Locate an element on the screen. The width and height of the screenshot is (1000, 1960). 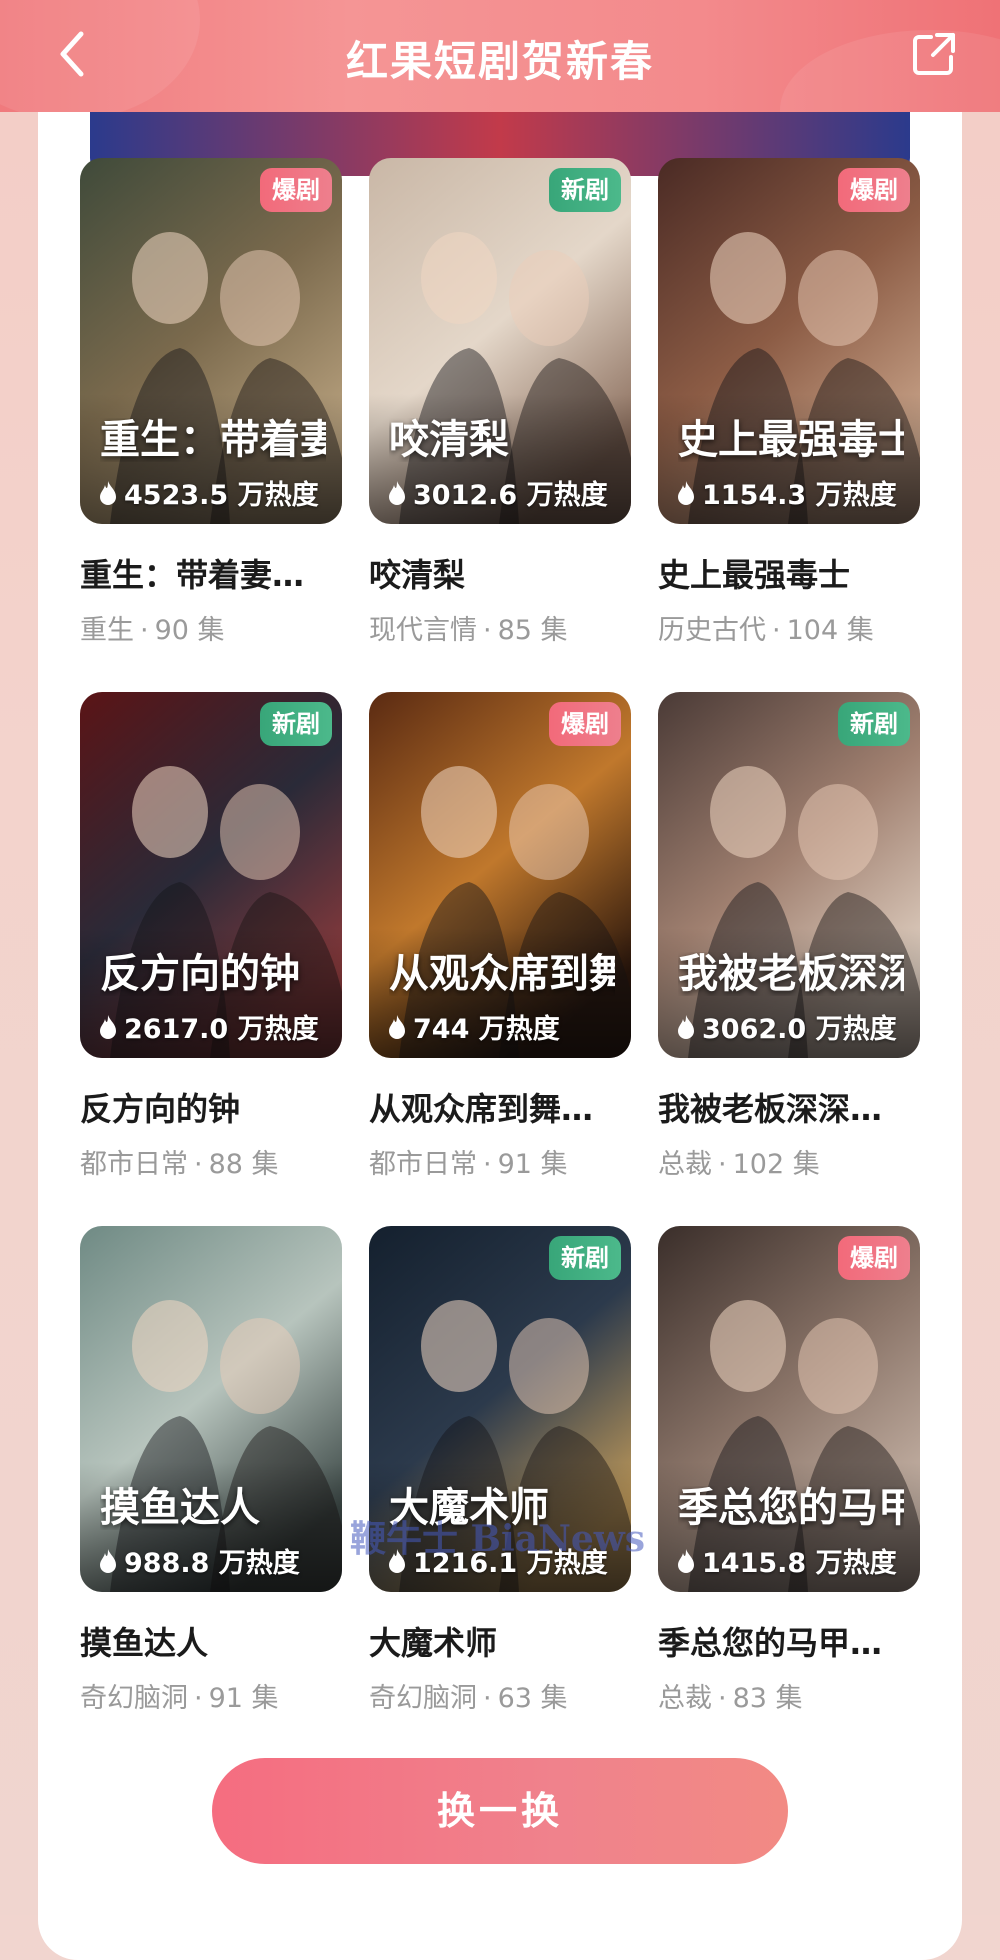
share-button is located at coordinates (934, 54).